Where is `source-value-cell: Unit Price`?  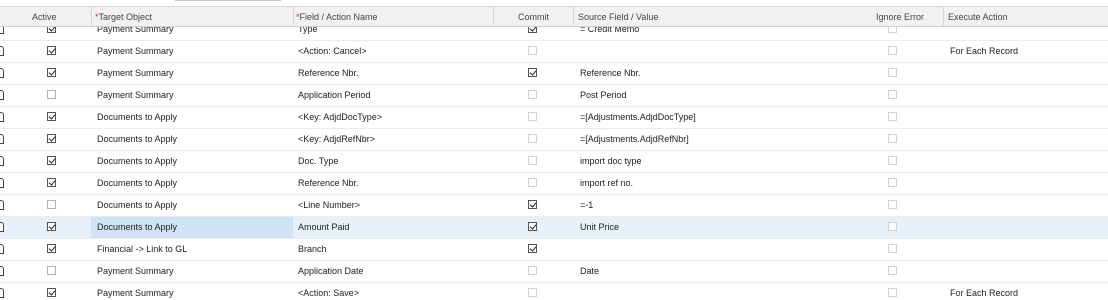 source-value-cell: Unit Price is located at coordinates (717, 227).